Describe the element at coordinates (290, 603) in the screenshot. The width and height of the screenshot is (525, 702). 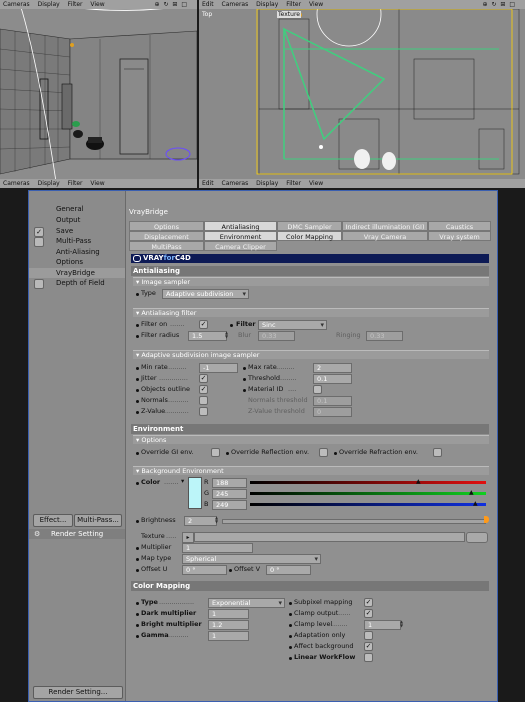
I see `subpixel-keyframe-dot` at that location.